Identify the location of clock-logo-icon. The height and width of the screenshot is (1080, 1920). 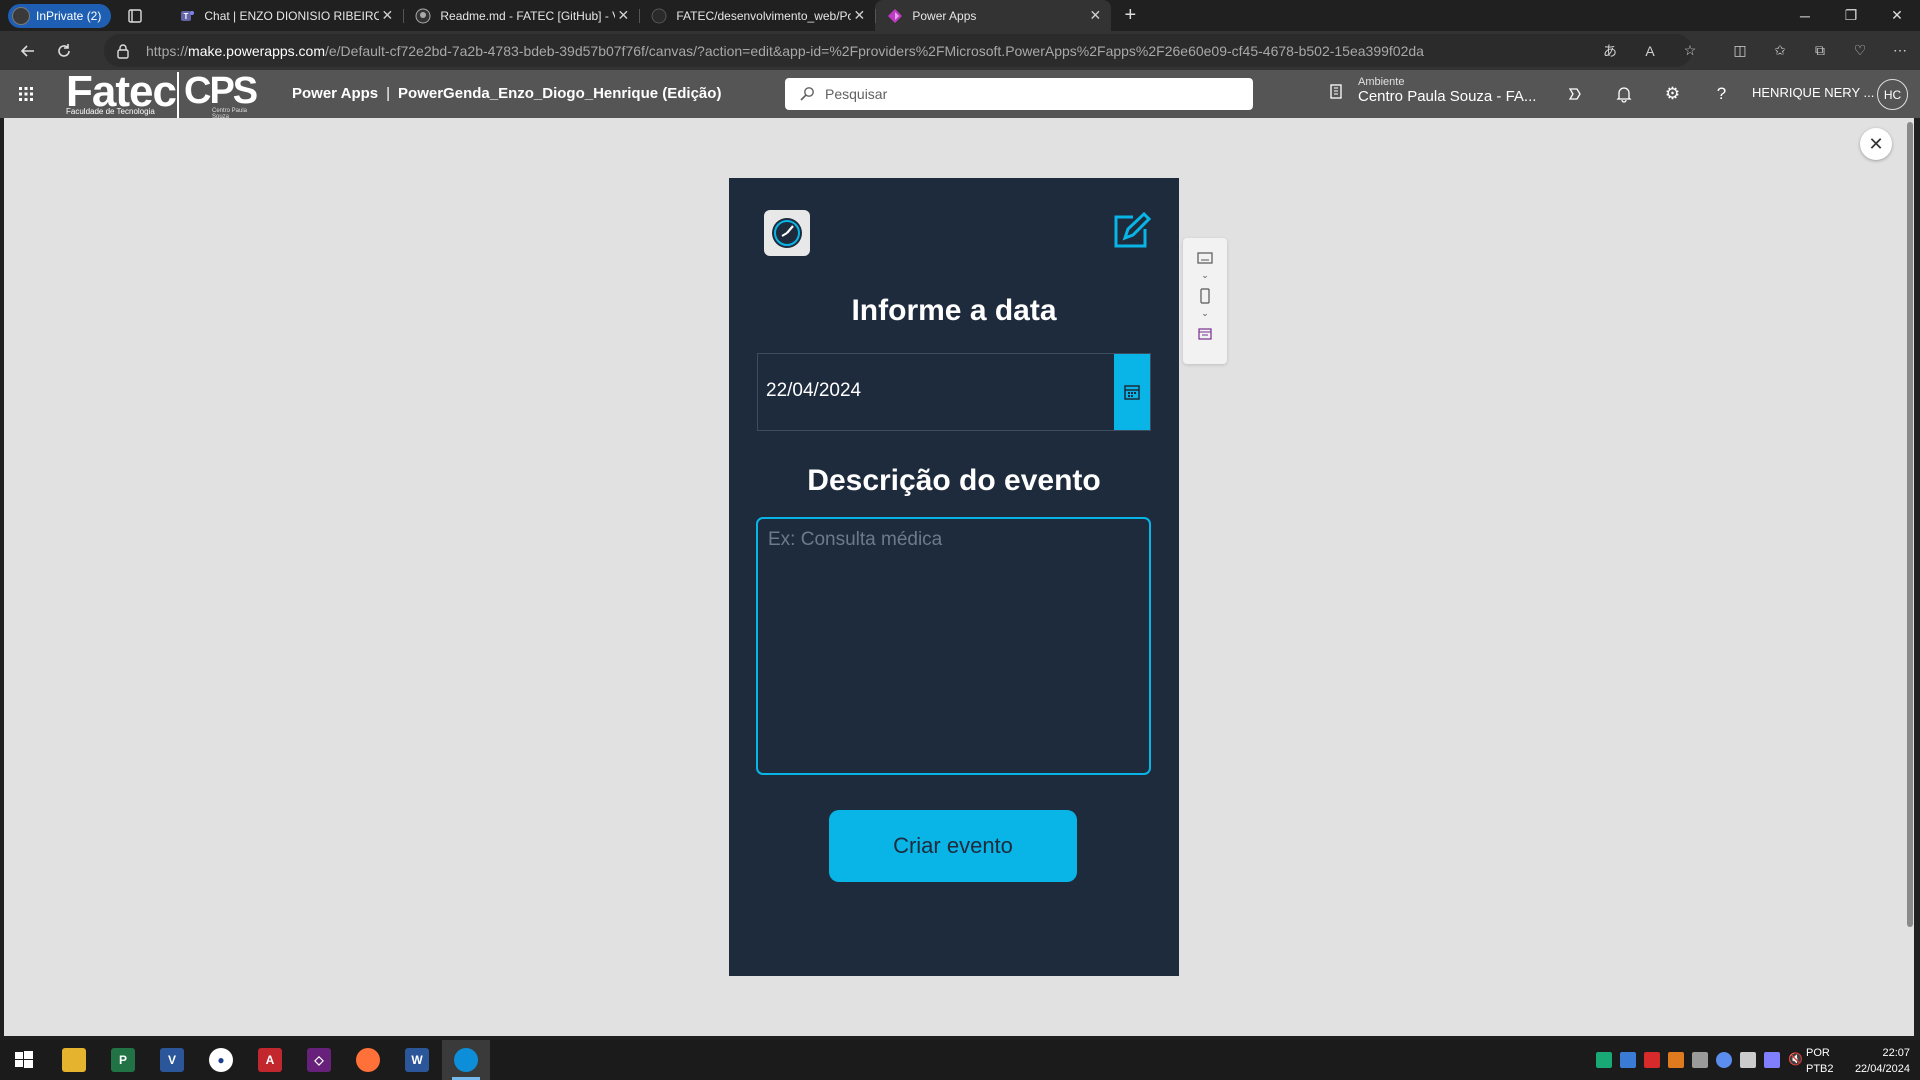
(787, 233).